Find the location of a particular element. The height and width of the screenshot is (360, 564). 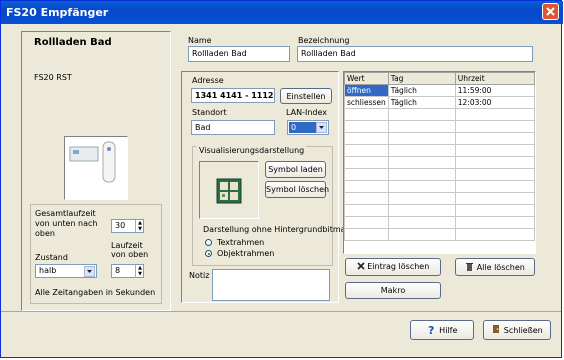

cell-wert: öffnen is located at coordinates (366, 90).